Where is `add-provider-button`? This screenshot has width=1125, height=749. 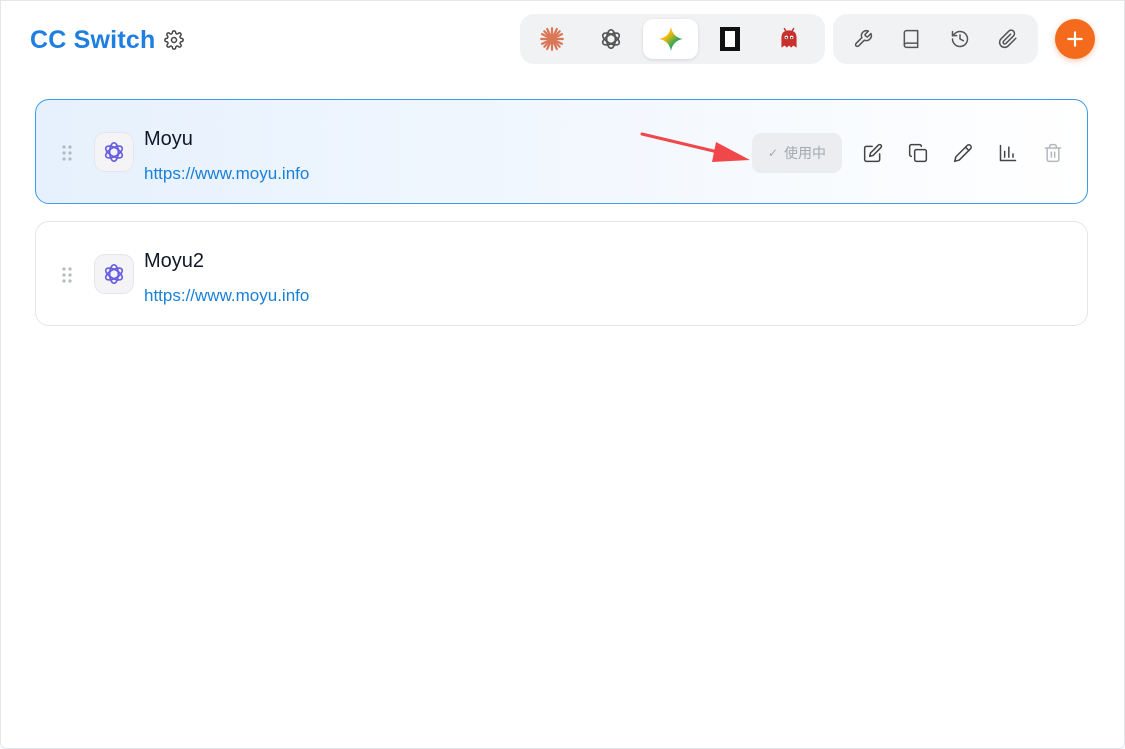
add-provider-button is located at coordinates (1075, 39).